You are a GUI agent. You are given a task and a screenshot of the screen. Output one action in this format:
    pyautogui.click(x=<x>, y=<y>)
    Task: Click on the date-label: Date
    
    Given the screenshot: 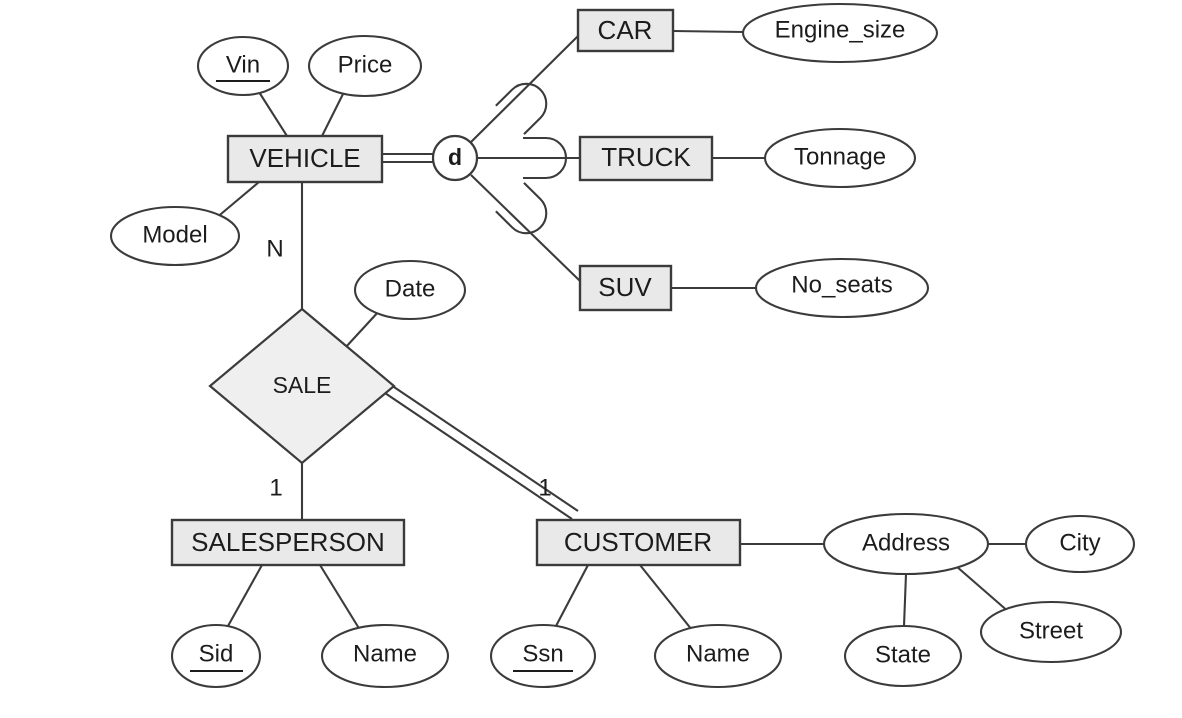 What is the action you would take?
    pyautogui.click(x=410, y=288)
    